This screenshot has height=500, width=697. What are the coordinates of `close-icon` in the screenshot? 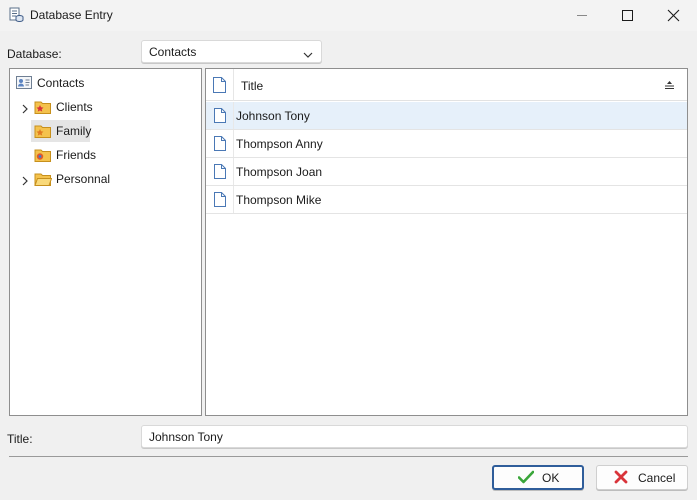 It's located at (674, 15).